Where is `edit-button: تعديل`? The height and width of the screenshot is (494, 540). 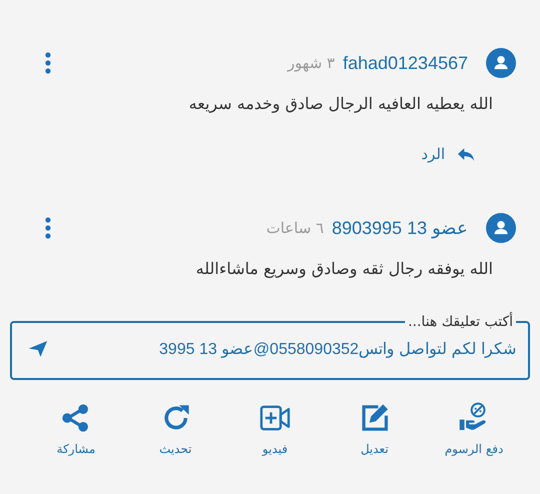 edit-button: تعديل is located at coordinates (374, 429).